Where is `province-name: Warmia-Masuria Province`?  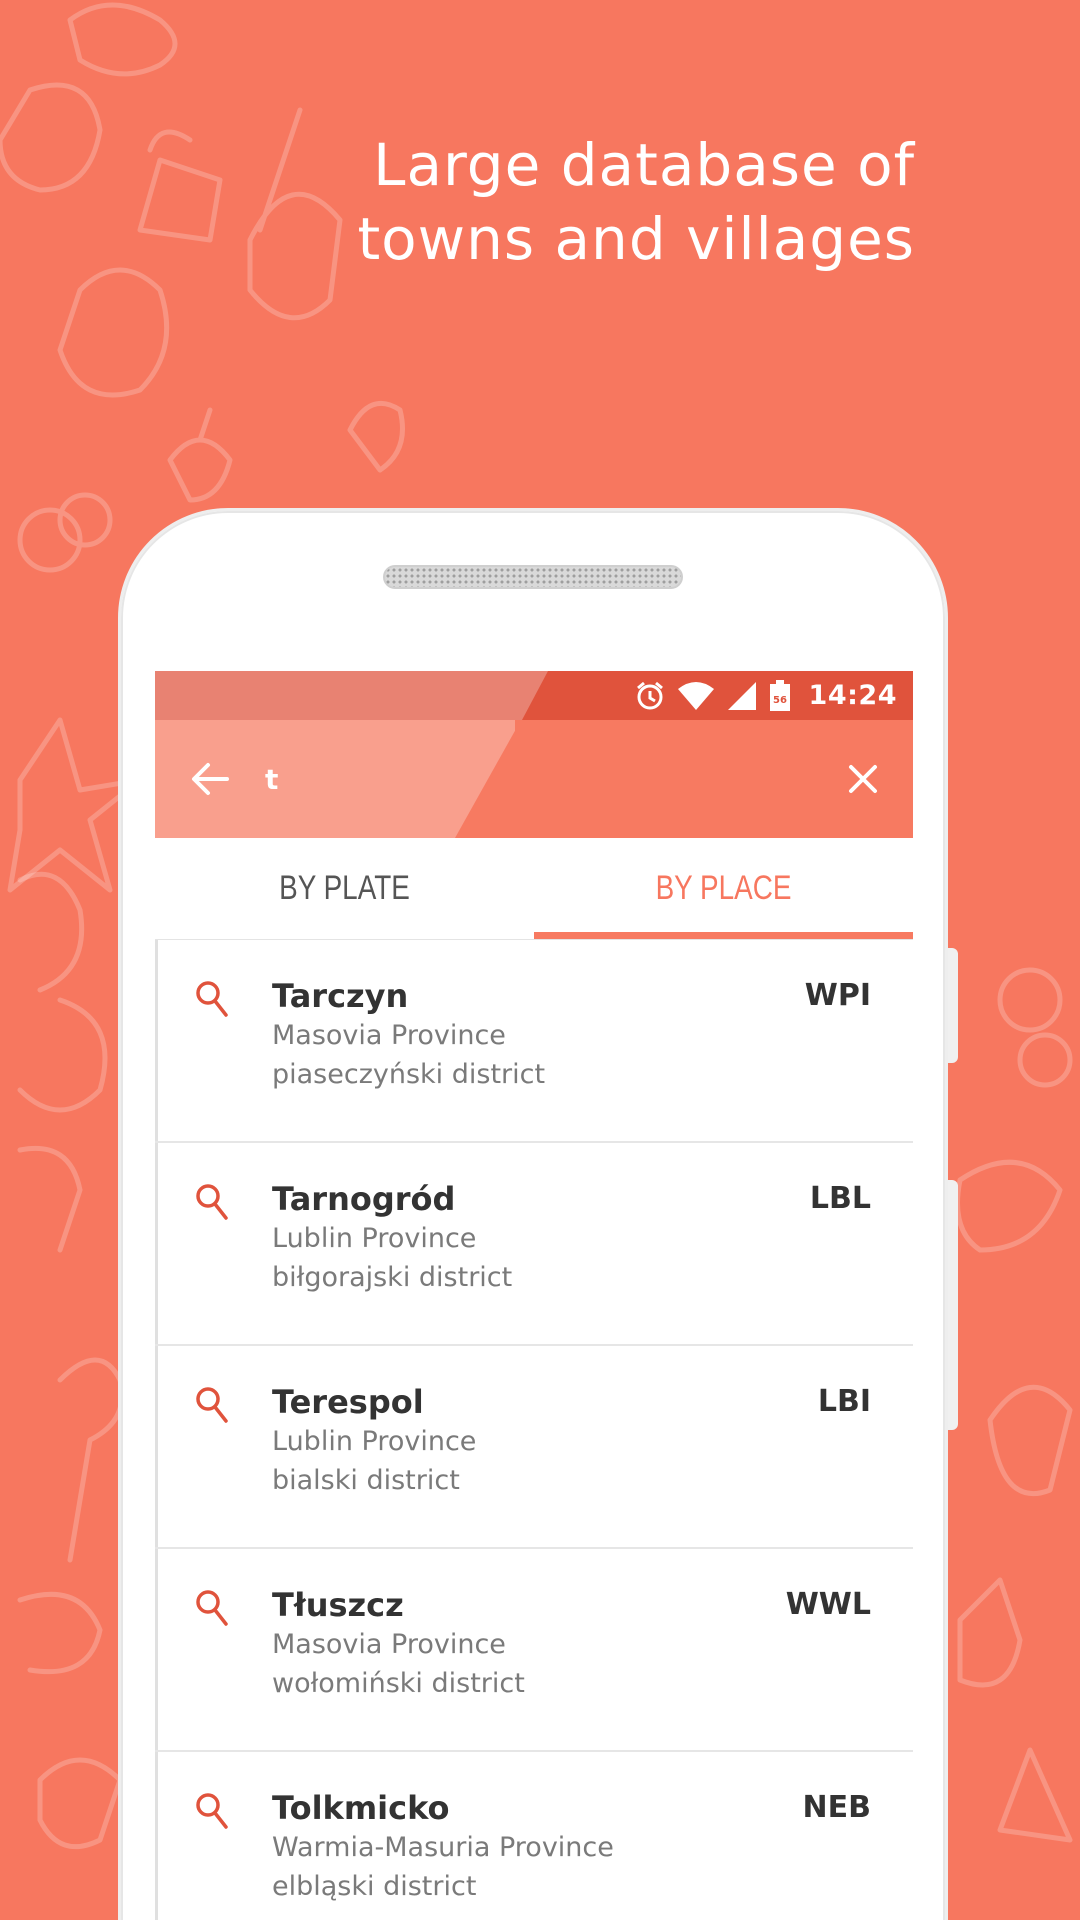 province-name: Warmia-Masuria Province is located at coordinates (443, 1847).